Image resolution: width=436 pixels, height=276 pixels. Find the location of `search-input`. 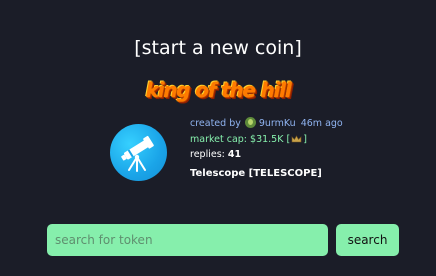

search-input is located at coordinates (187, 240).